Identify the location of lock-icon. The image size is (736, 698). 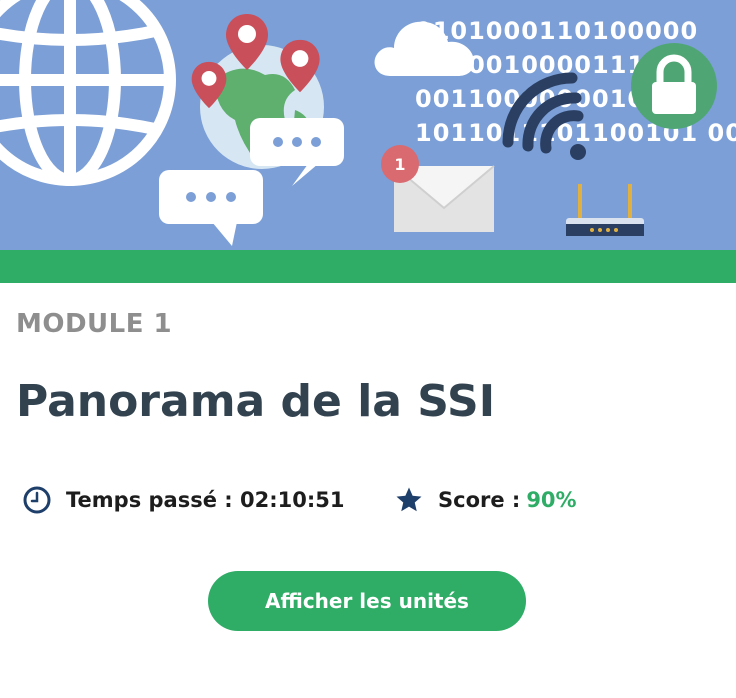
(674, 86).